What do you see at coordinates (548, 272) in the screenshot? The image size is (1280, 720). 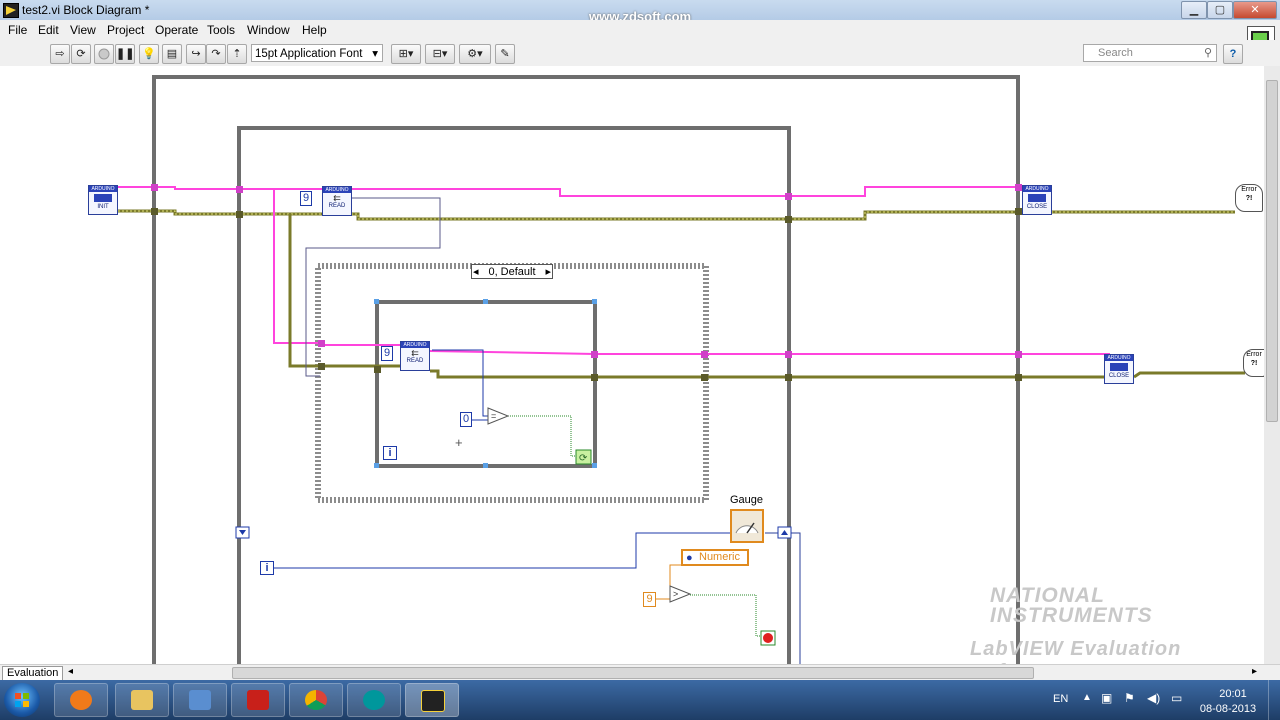 I see `case-next-icon: ▸` at bounding box center [548, 272].